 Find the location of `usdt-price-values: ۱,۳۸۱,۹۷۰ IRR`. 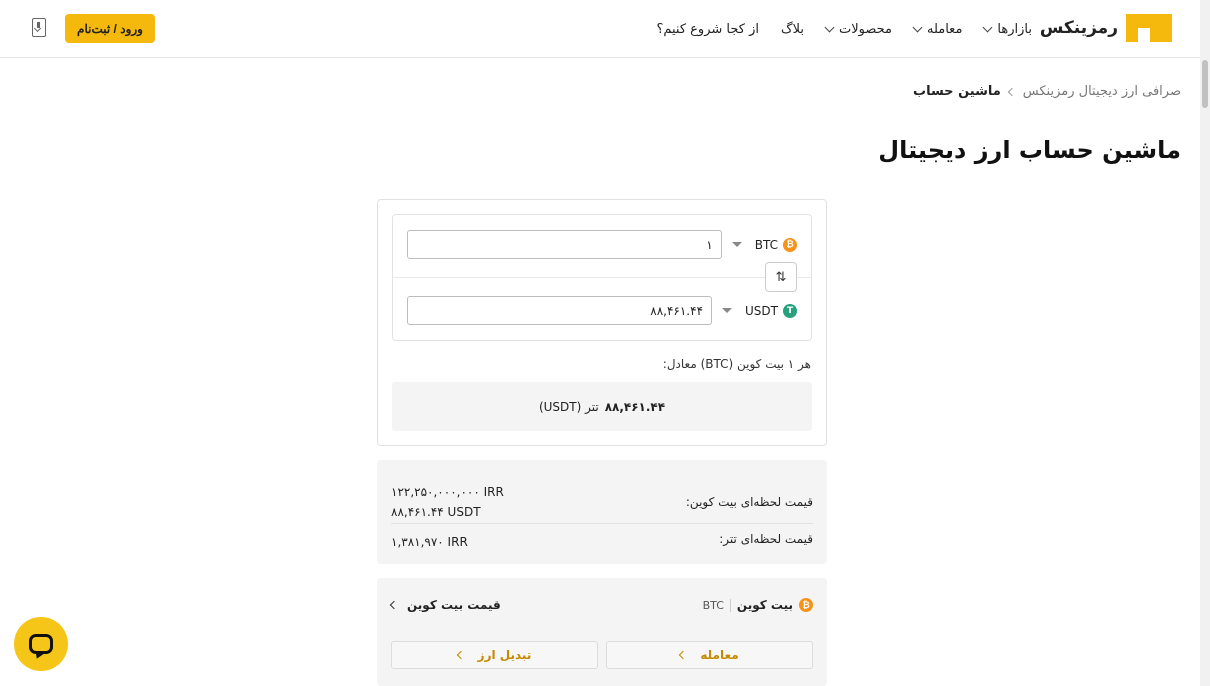

usdt-price-values: ۱,۳۸۱,۹۷۰ IRR is located at coordinates (429, 542).